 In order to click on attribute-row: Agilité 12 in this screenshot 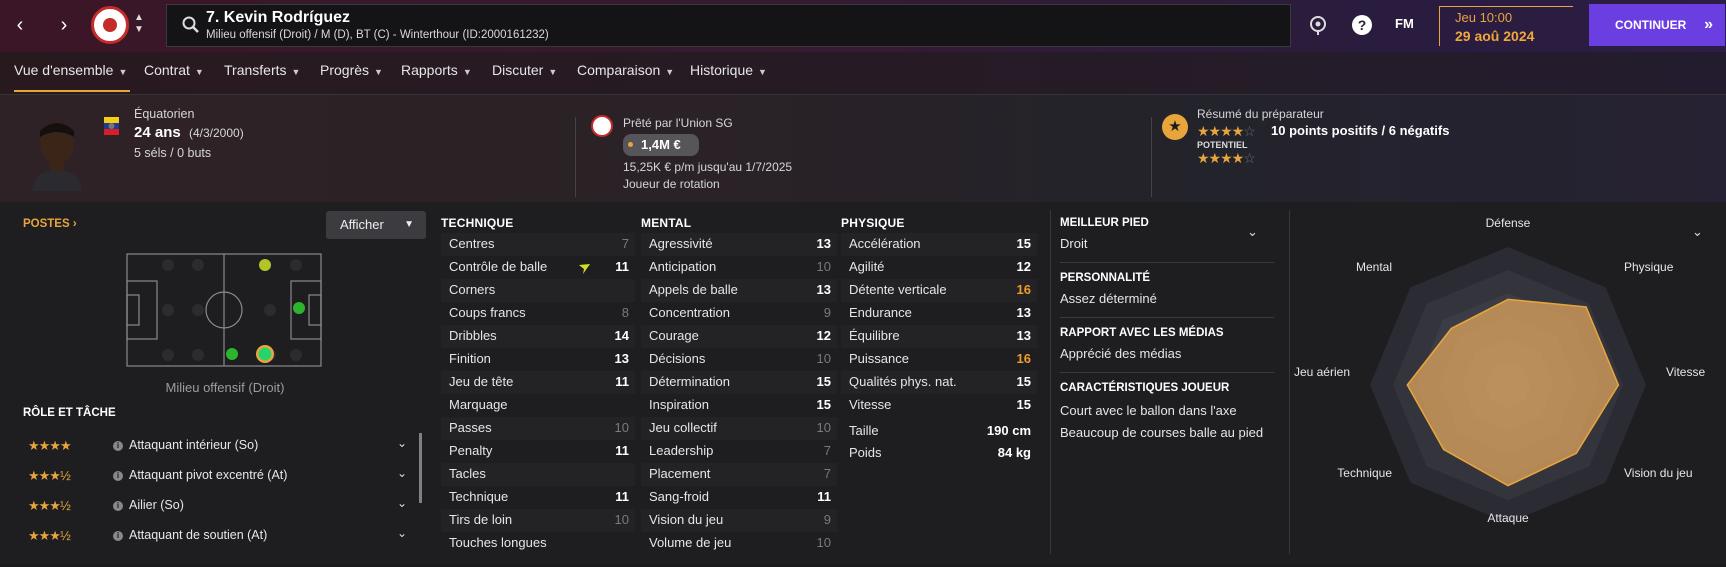, I will do `click(939, 267)`.